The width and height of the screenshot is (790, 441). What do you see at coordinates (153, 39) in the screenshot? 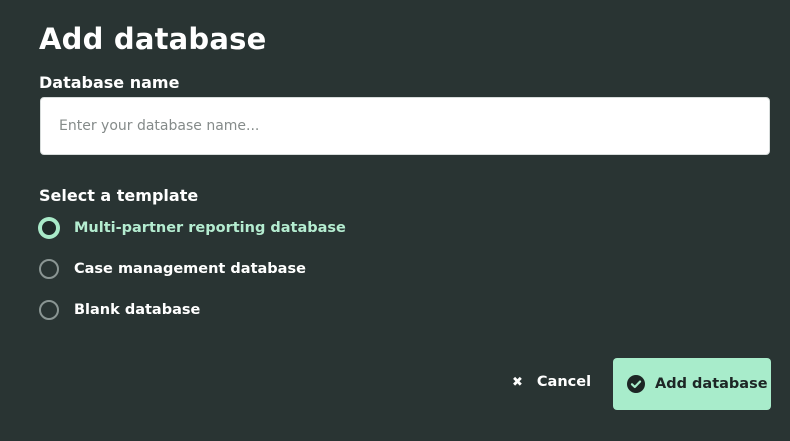
I see `dialog-title: Add database` at bounding box center [153, 39].